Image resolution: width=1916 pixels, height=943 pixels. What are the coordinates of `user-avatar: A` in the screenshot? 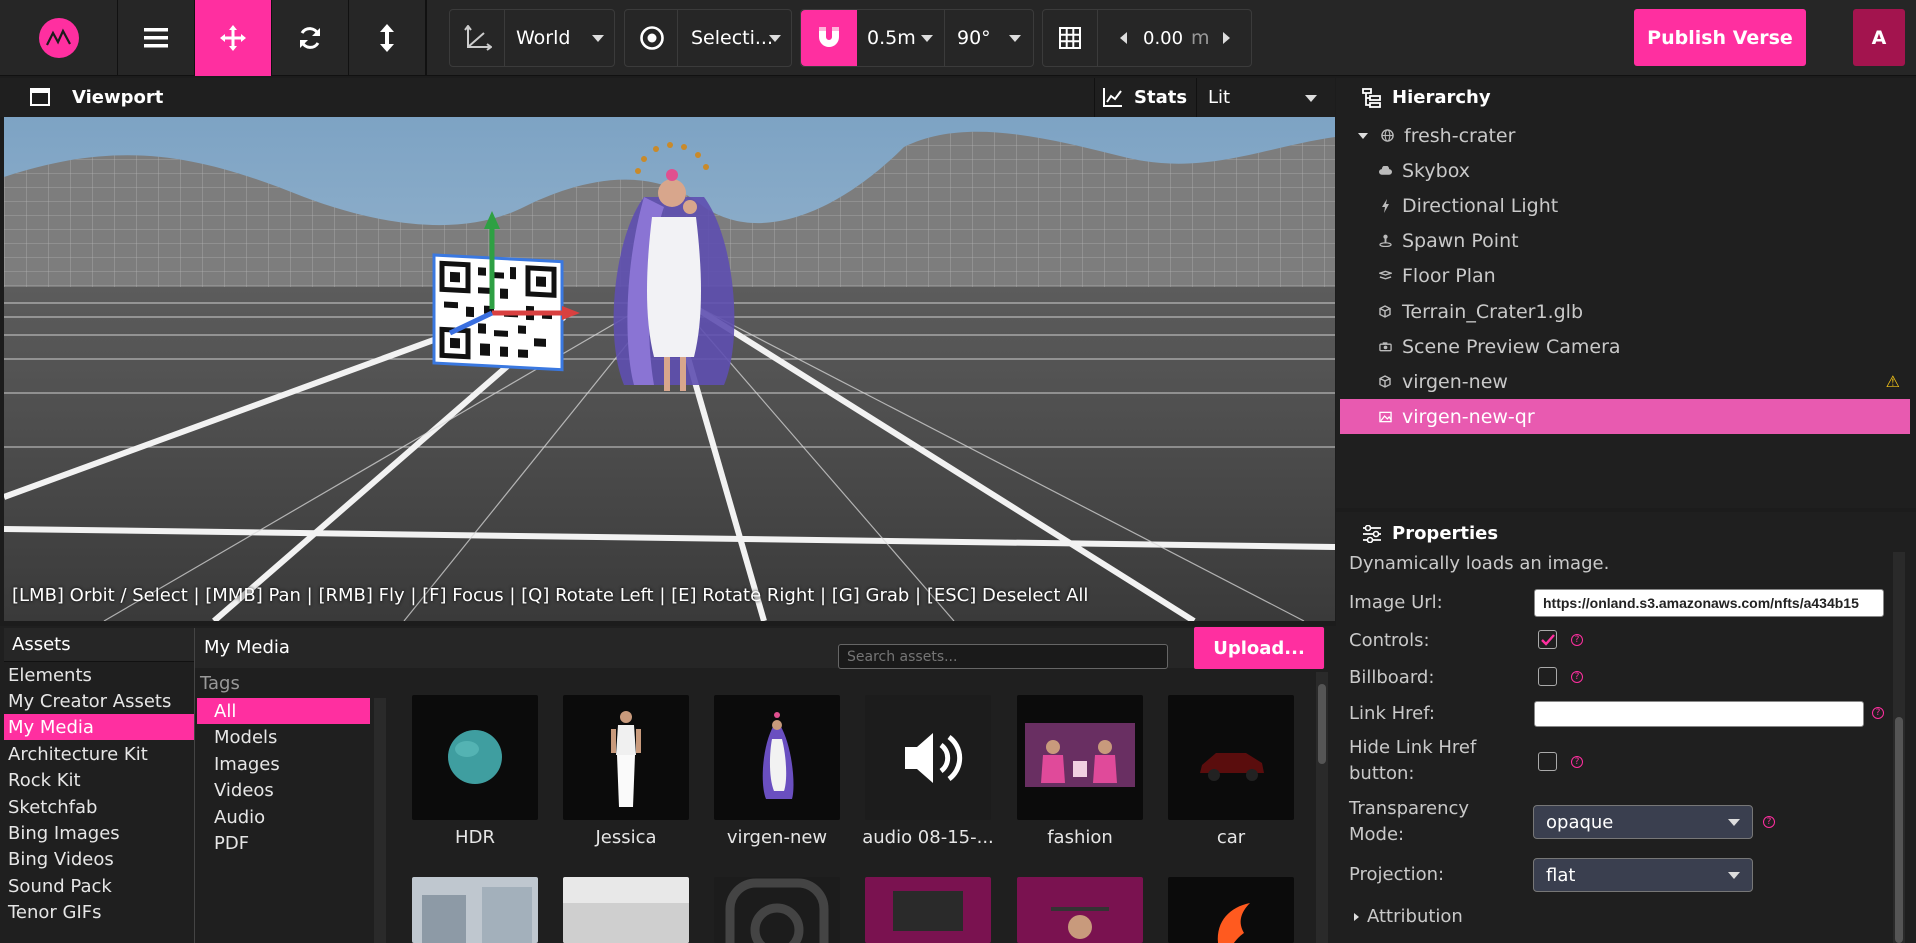 It's located at (1879, 37).